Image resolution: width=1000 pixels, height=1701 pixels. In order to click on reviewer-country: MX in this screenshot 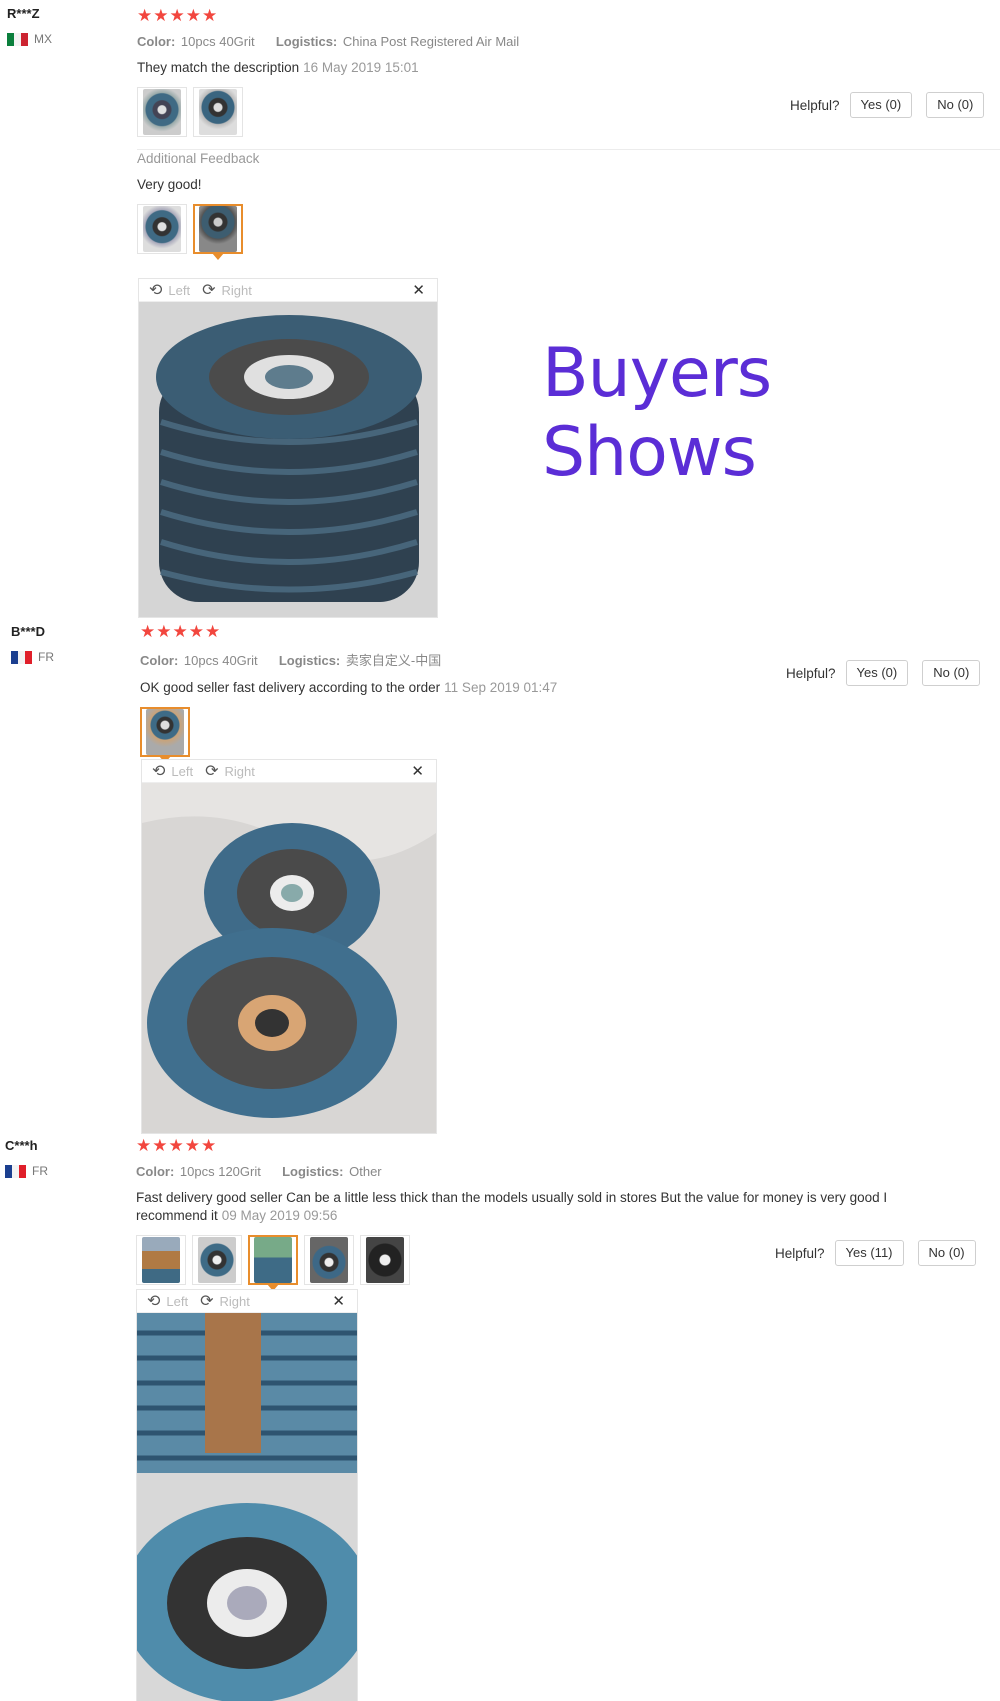, I will do `click(29, 39)`.